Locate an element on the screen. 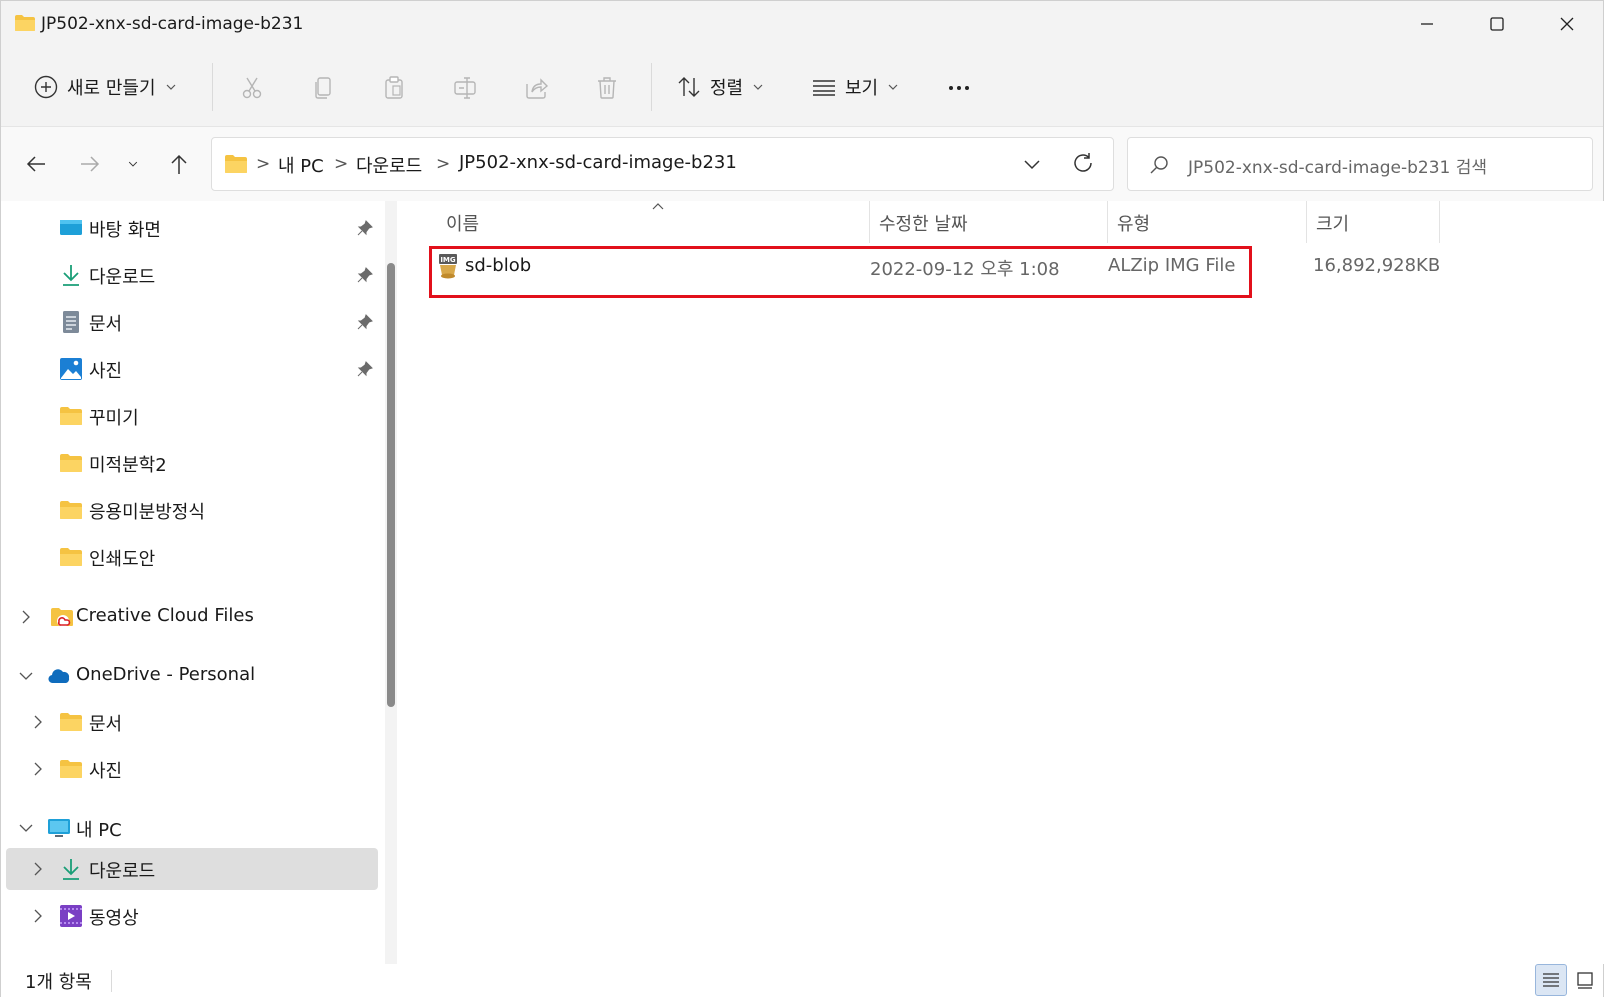 The width and height of the screenshot is (1604, 997). forward-button is located at coordinates (90, 164).